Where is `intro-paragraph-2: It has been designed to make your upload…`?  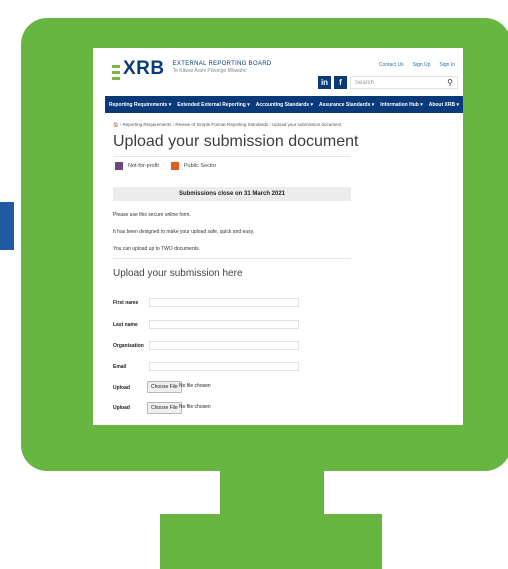 intro-paragraph-2: It has been designed to make your upload… is located at coordinates (184, 232).